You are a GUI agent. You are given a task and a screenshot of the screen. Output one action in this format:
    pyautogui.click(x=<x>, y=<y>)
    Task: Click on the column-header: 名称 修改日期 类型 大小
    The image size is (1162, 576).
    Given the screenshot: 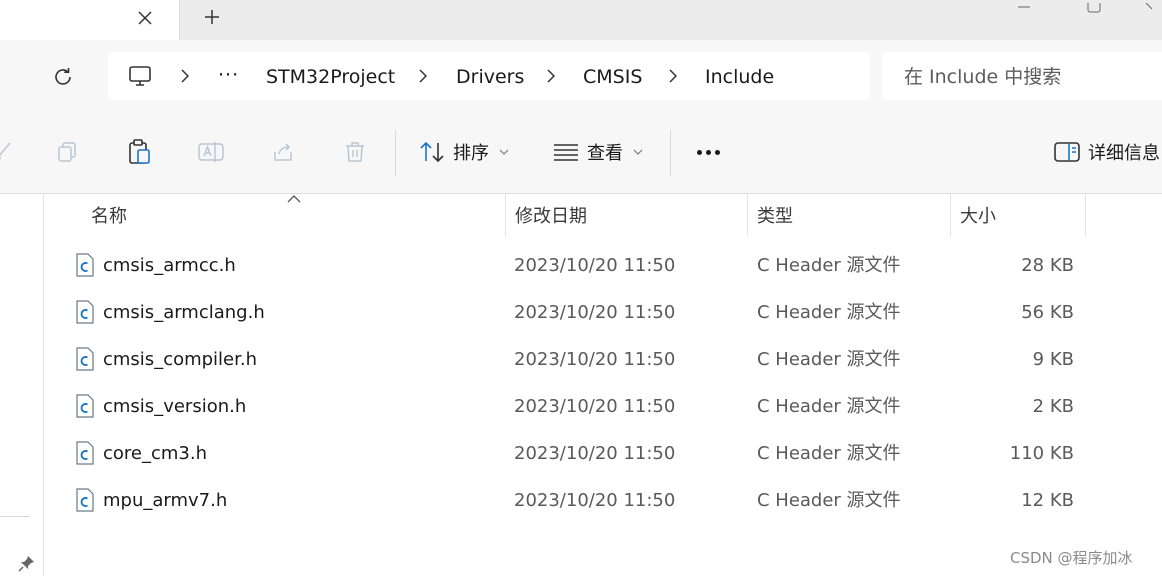 What is the action you would take?
    pyautogui.click(x=603, y=215)
    